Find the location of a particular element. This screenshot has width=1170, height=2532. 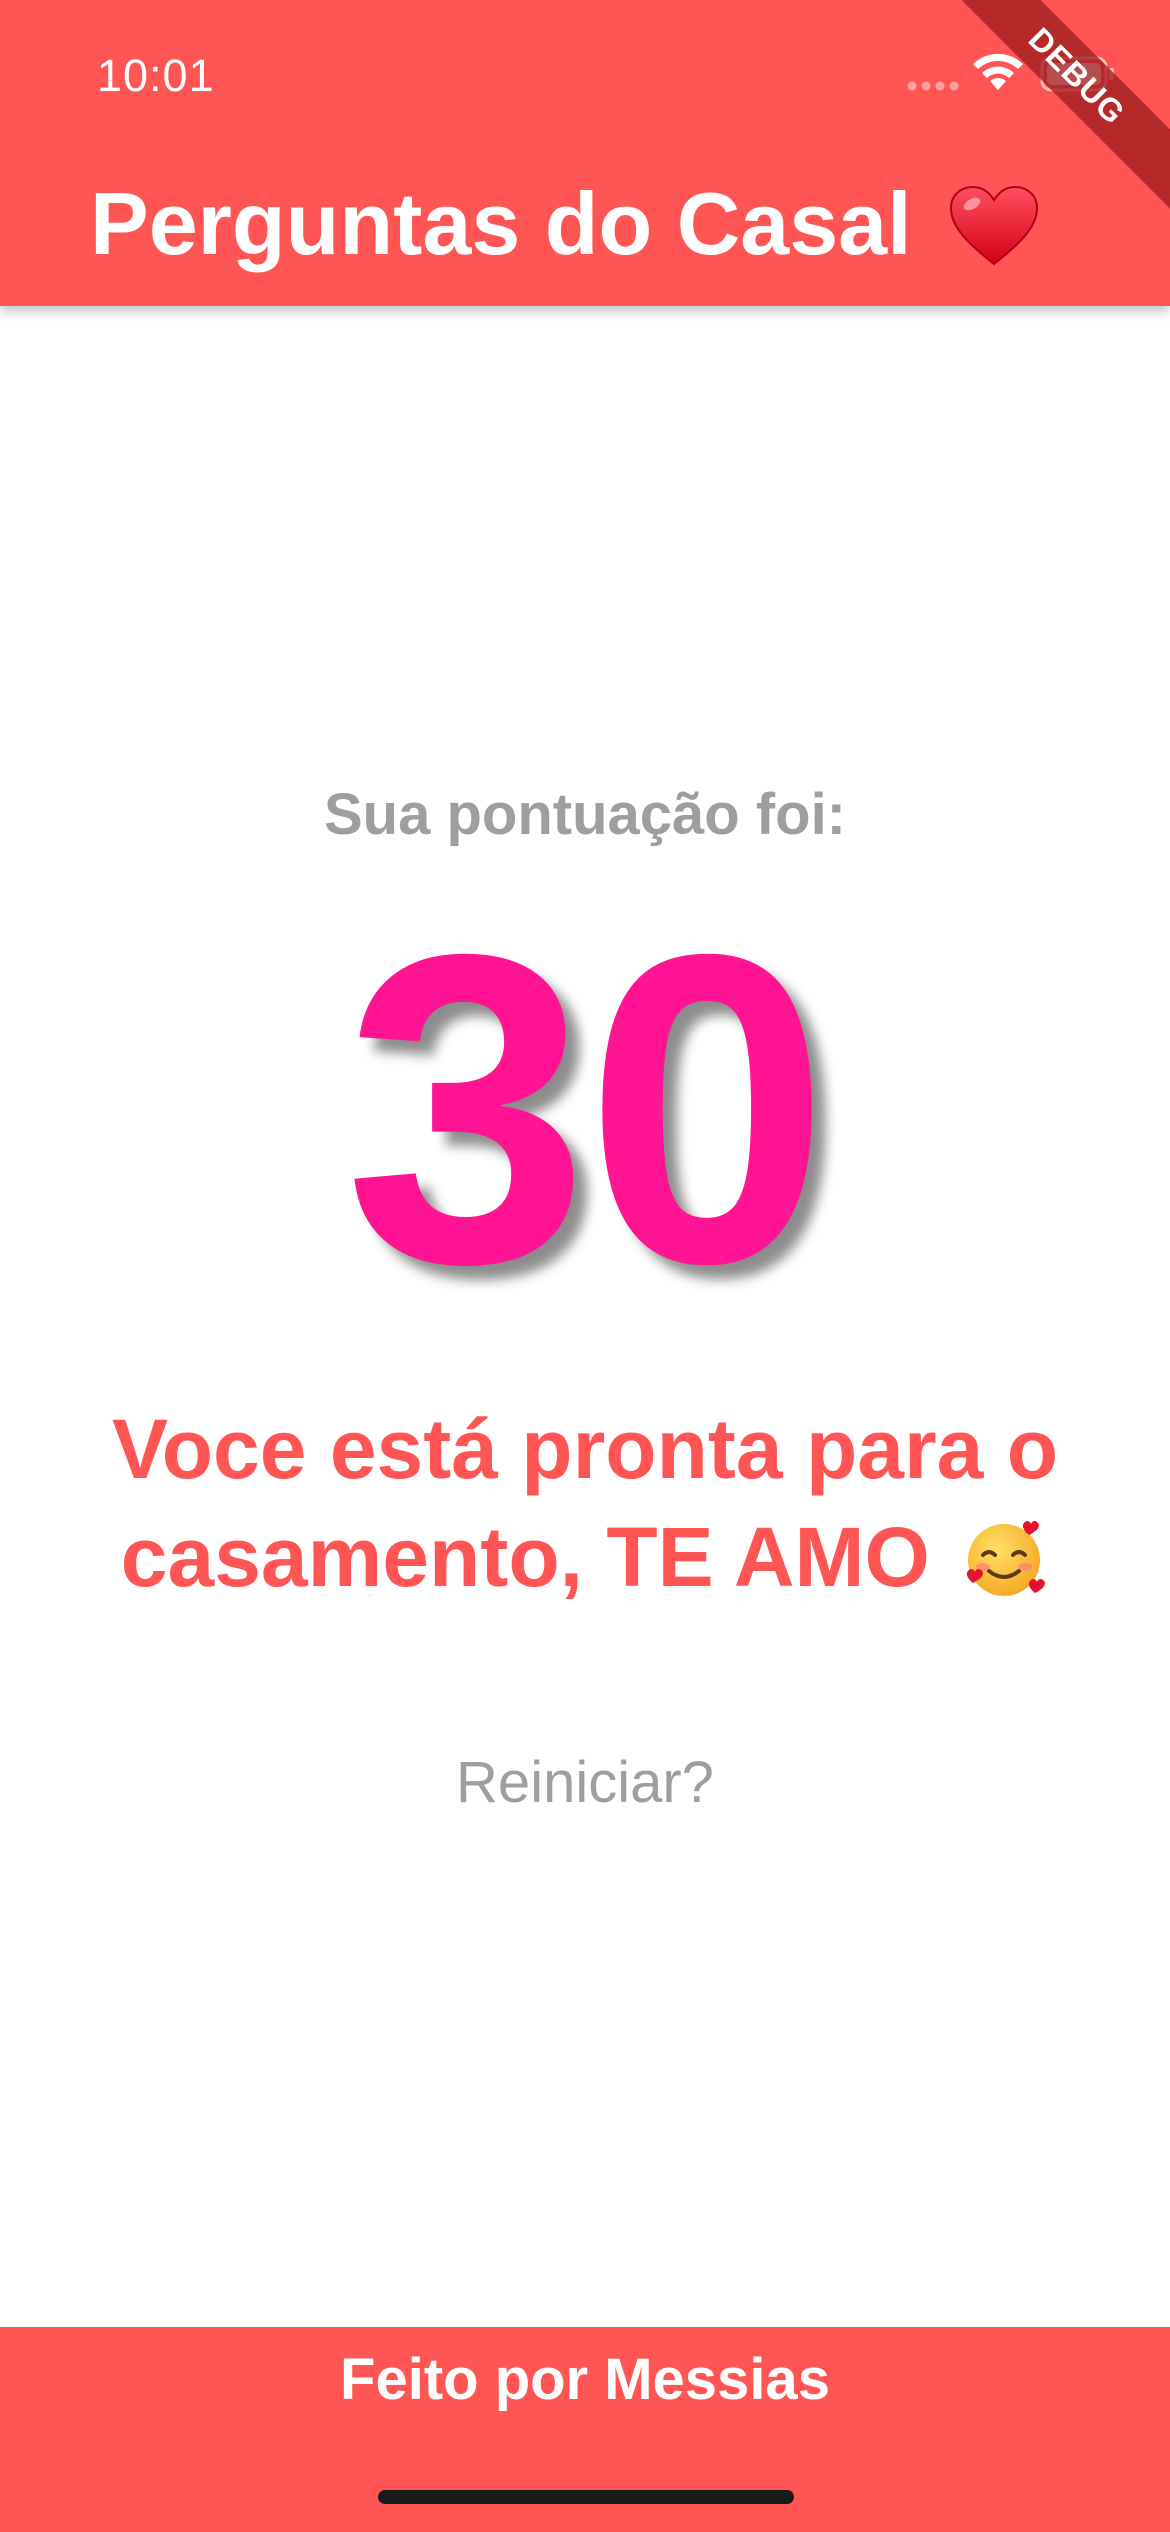

red-heart-icon is located at coordinates (994, 225).